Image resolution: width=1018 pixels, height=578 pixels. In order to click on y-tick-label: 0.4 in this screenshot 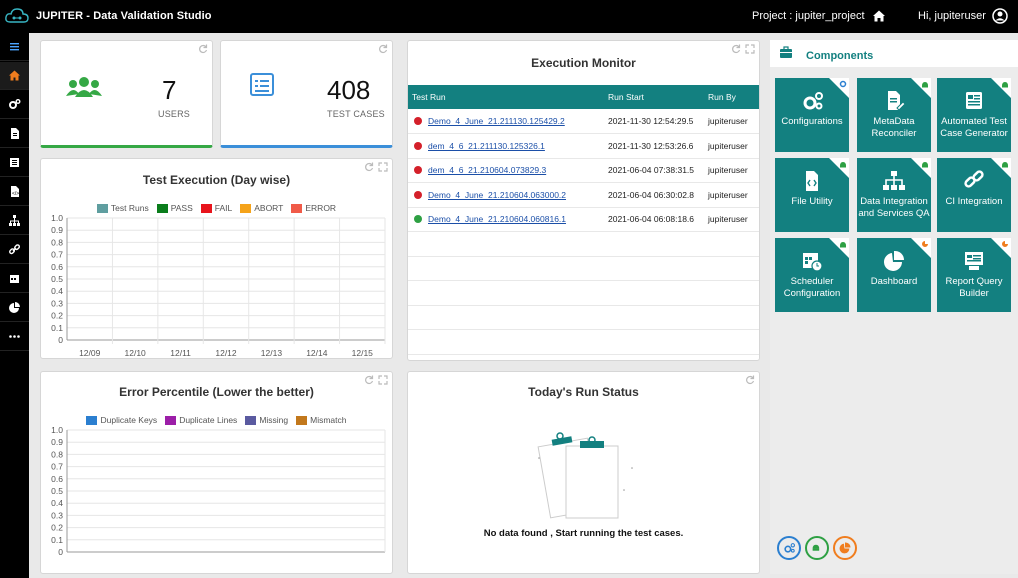, I will do `click(57, 291)`.